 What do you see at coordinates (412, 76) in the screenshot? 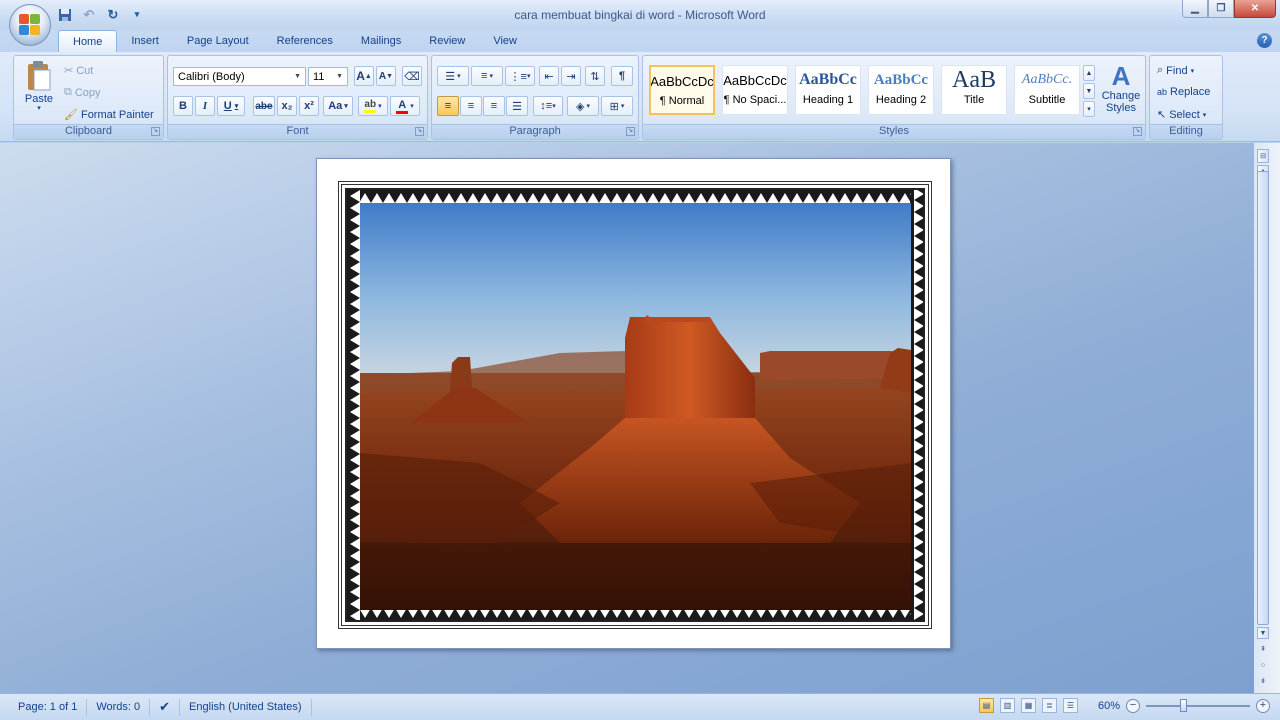
I see `clear-formatting-icon: ⌫` at bounding box center [412, 76].